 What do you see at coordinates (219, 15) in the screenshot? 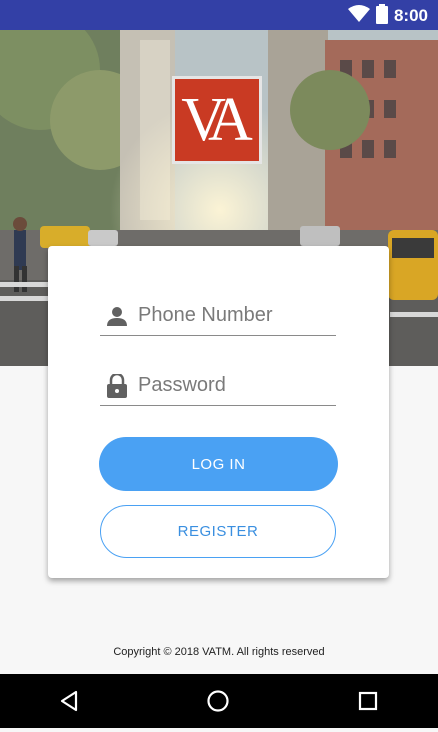
I see `status-bar: 8:00` at bounding box center [219, 15].